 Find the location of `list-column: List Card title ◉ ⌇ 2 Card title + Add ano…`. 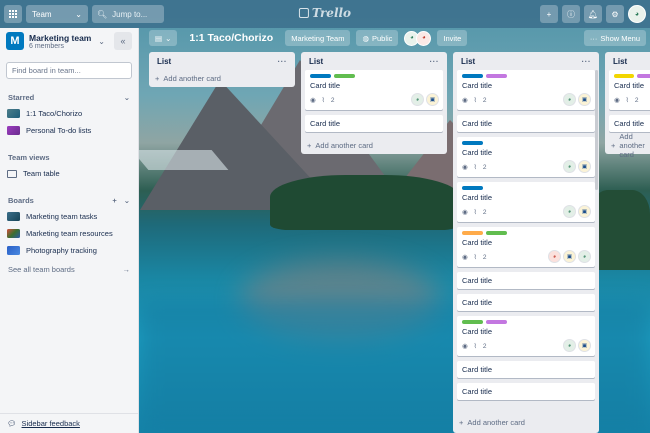

list-column: List Card title ◉ ⌇ 2 Card title + Add ano… is located at coordinates (627, 105).